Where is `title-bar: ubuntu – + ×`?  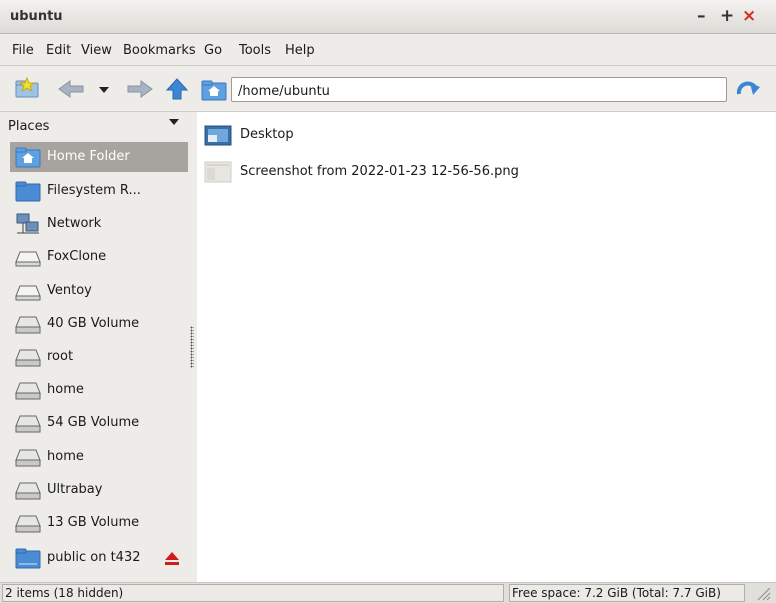
title-bar: ubuntu – + × is located at coordinates (388, 17).